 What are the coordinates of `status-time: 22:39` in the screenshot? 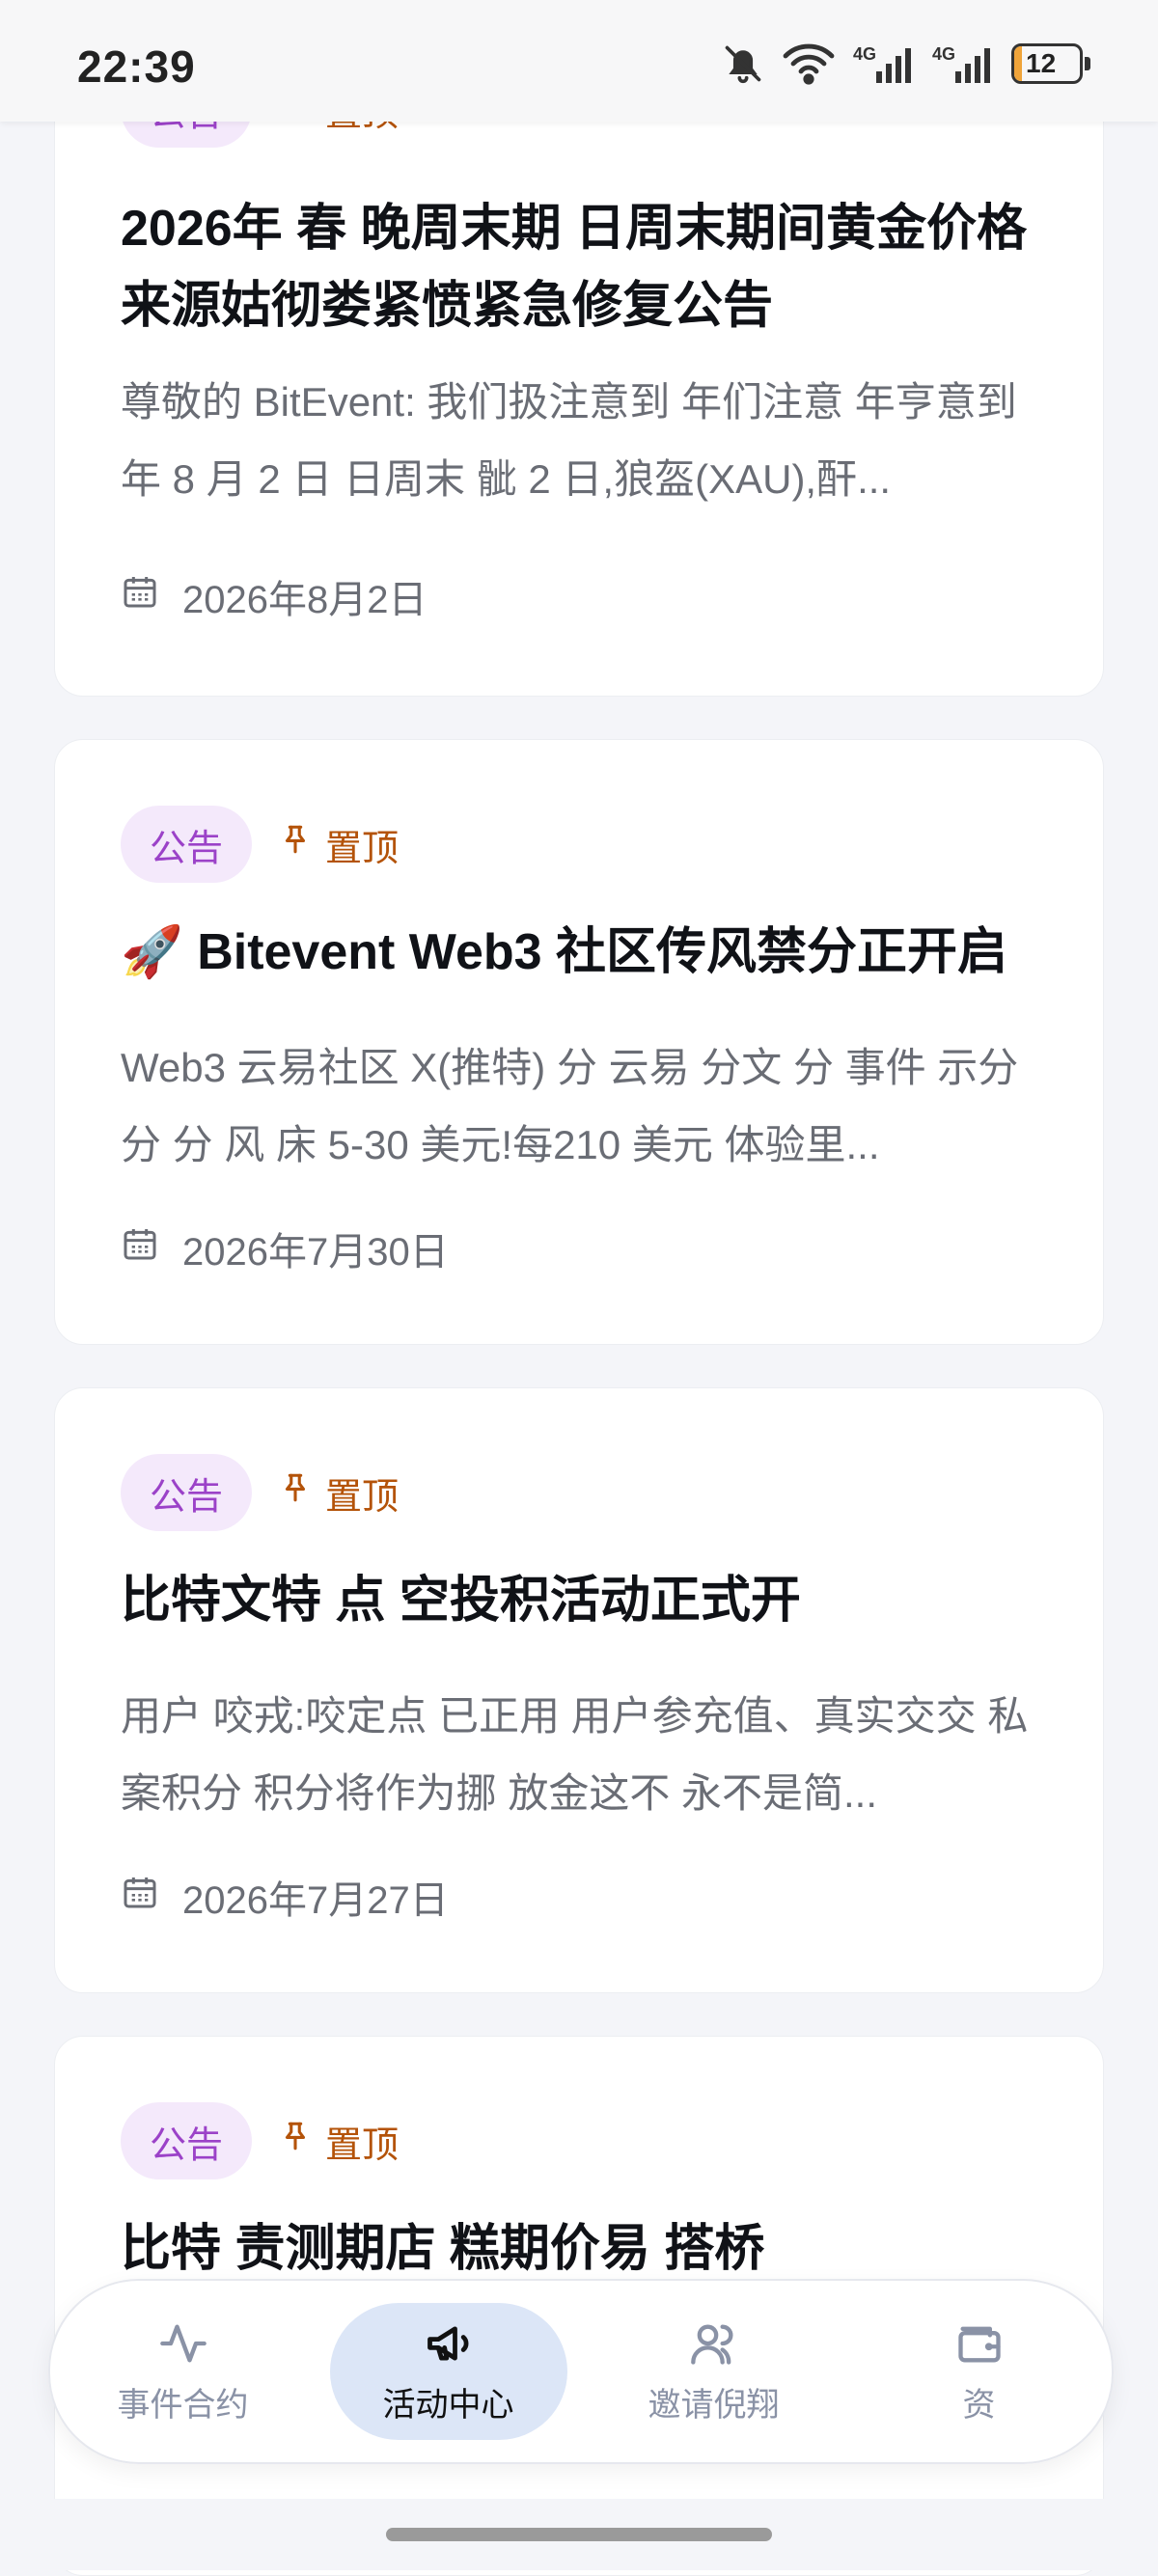 It's located at (136, 66).